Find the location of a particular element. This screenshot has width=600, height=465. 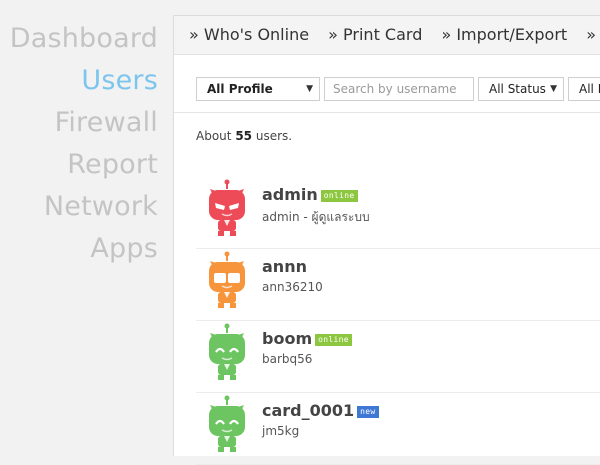

profile-select-value: All Profile is located at coordinates (240, 89).